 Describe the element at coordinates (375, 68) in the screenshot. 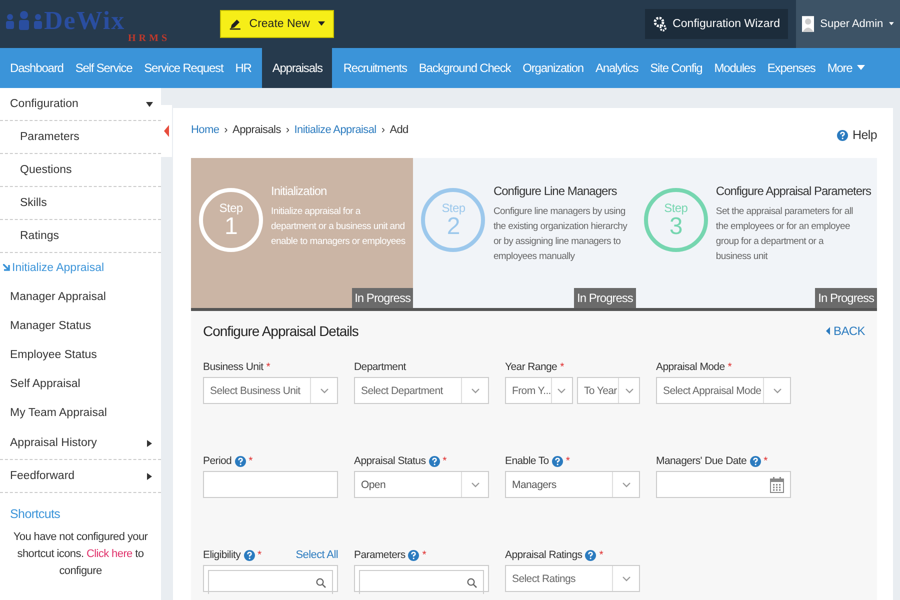

I see `nav-tab: Recruitments` at that location.